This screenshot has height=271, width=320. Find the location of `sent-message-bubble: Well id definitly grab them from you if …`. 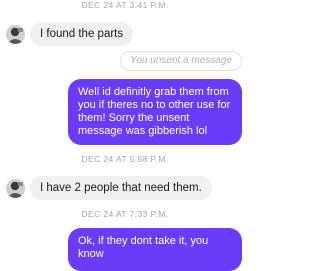

sent-message-bubble: Well id definitly grab them from you if … is located at coordinates (155, 112).